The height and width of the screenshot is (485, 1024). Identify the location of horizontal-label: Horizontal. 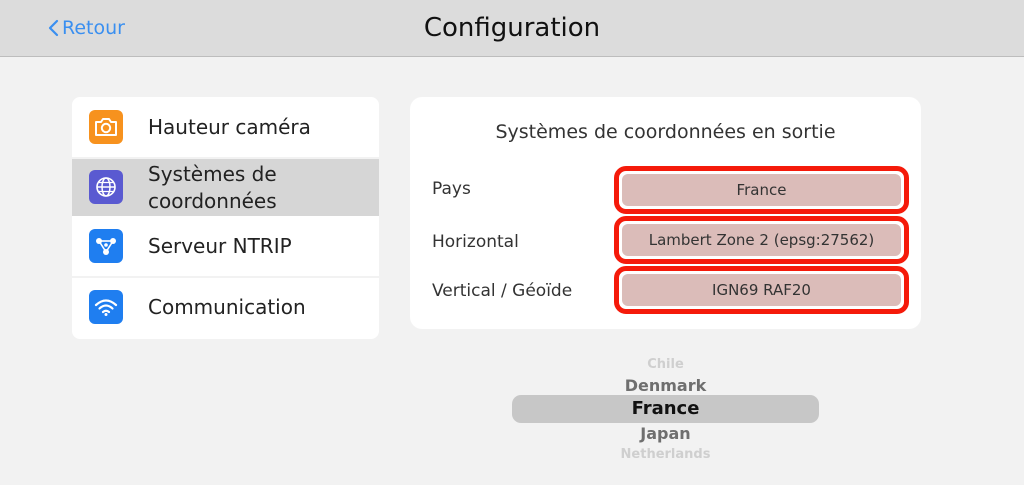
(475, 242).